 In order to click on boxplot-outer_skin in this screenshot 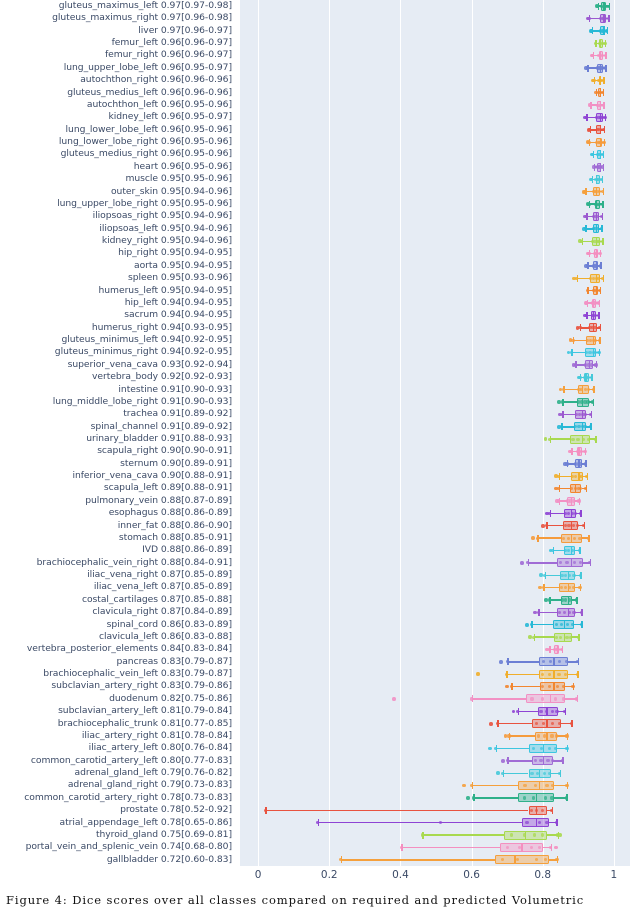, I will do `click(435, 192)`.